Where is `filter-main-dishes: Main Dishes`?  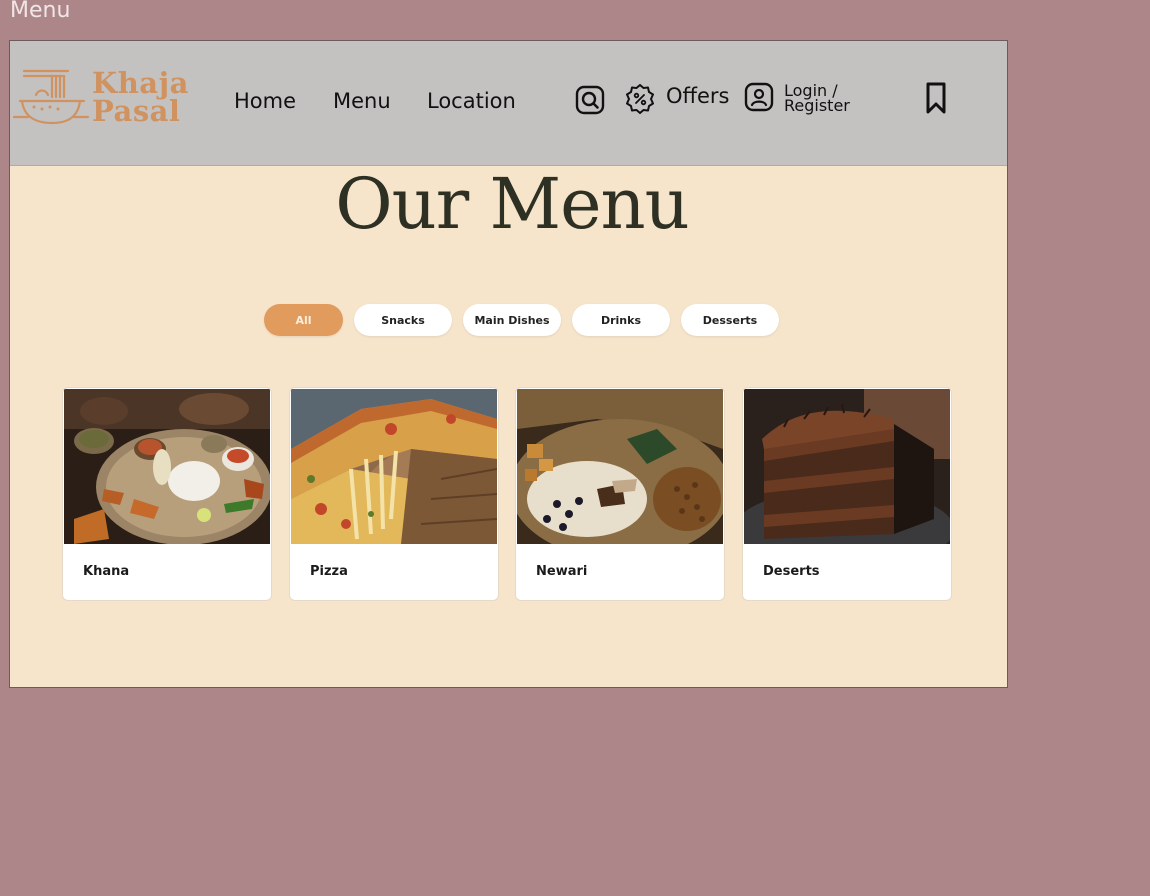
filter-main-dishes: Main Dishes is located at coordinates (512, 320).